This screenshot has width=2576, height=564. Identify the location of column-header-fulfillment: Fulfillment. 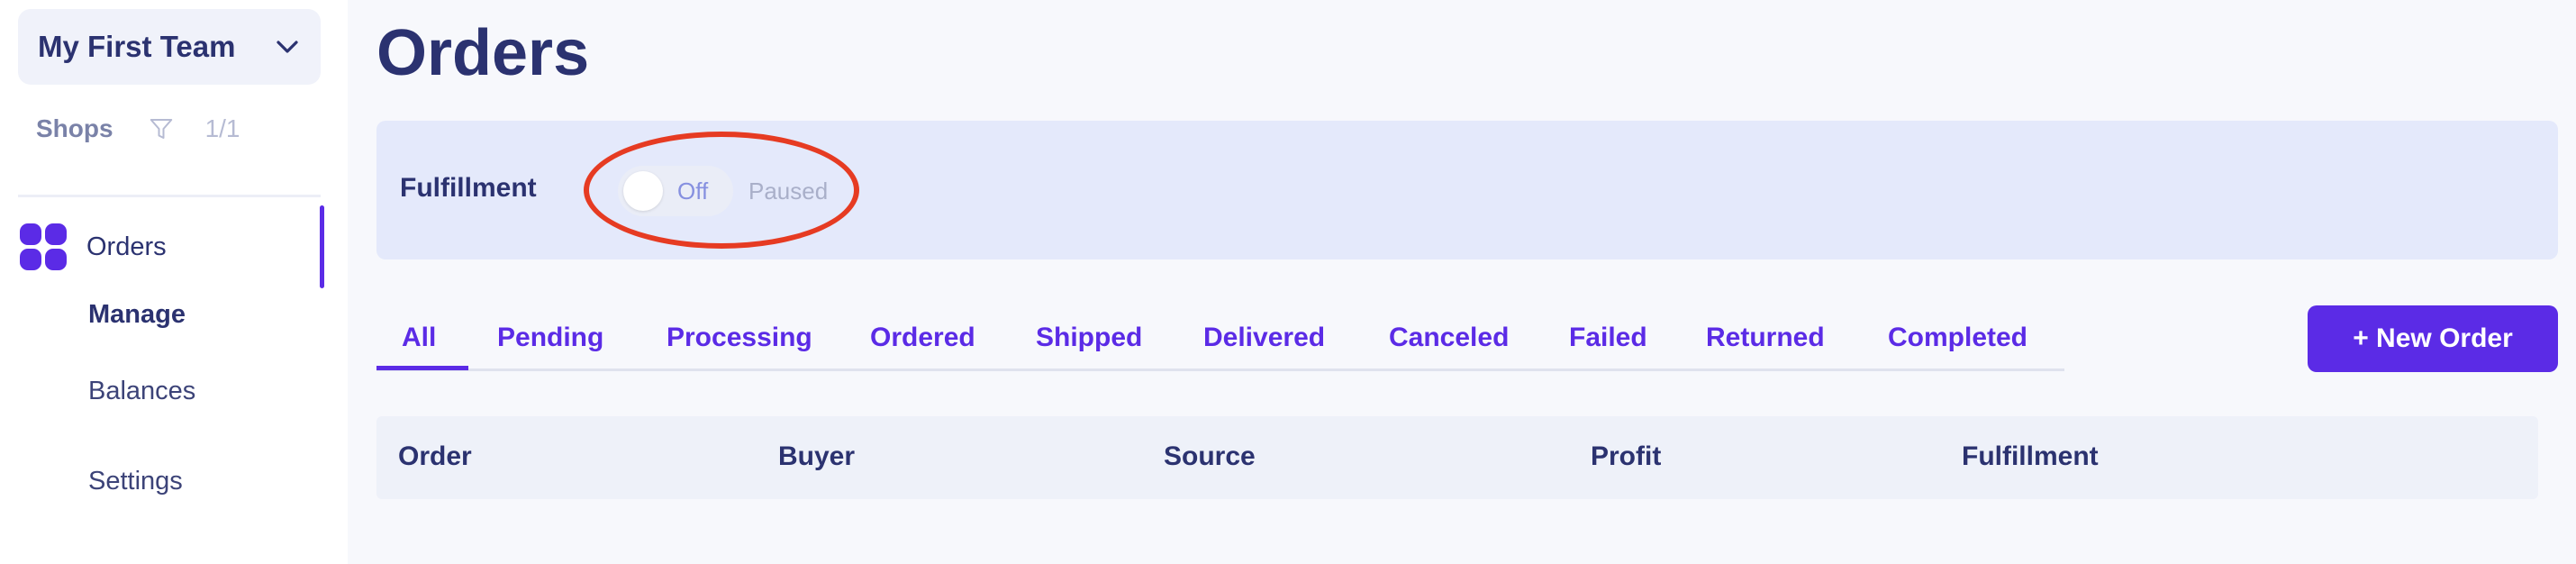
(2030, 457).